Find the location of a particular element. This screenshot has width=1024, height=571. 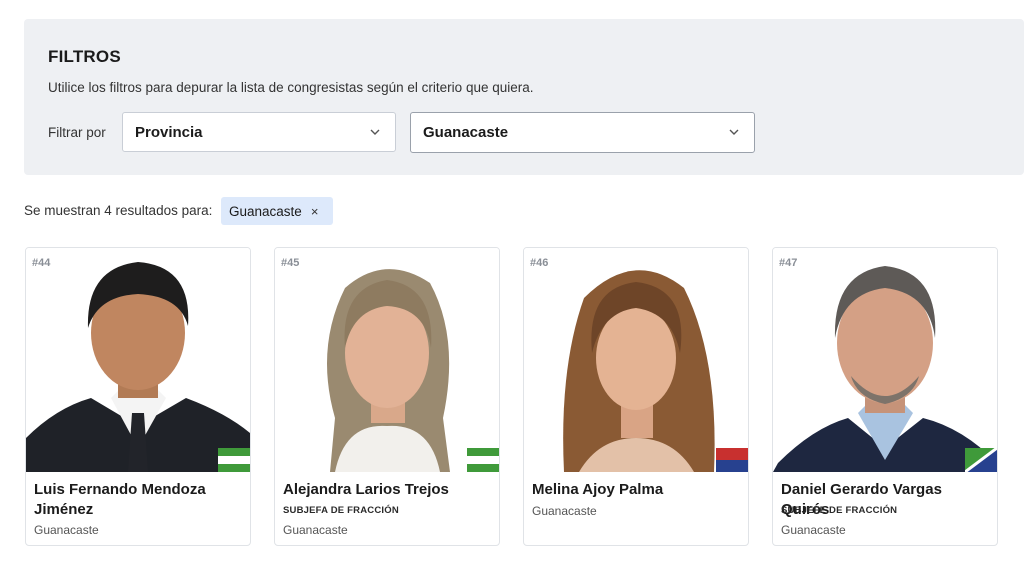

active-filter-chip: Guanacaste × is located at coordinates (277, 211).